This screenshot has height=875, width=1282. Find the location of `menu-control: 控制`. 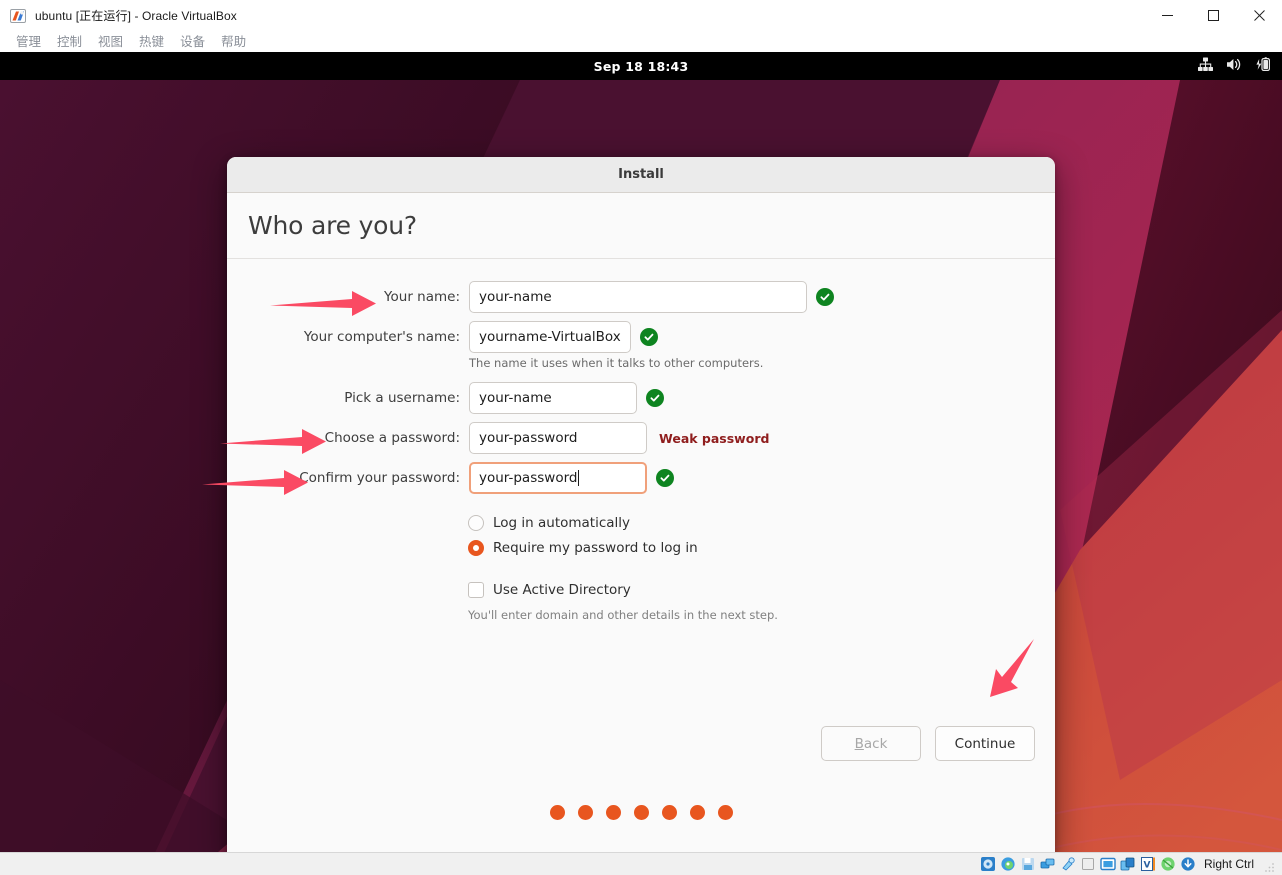

menu-control: 控制 is located at coordinates (69, 41).